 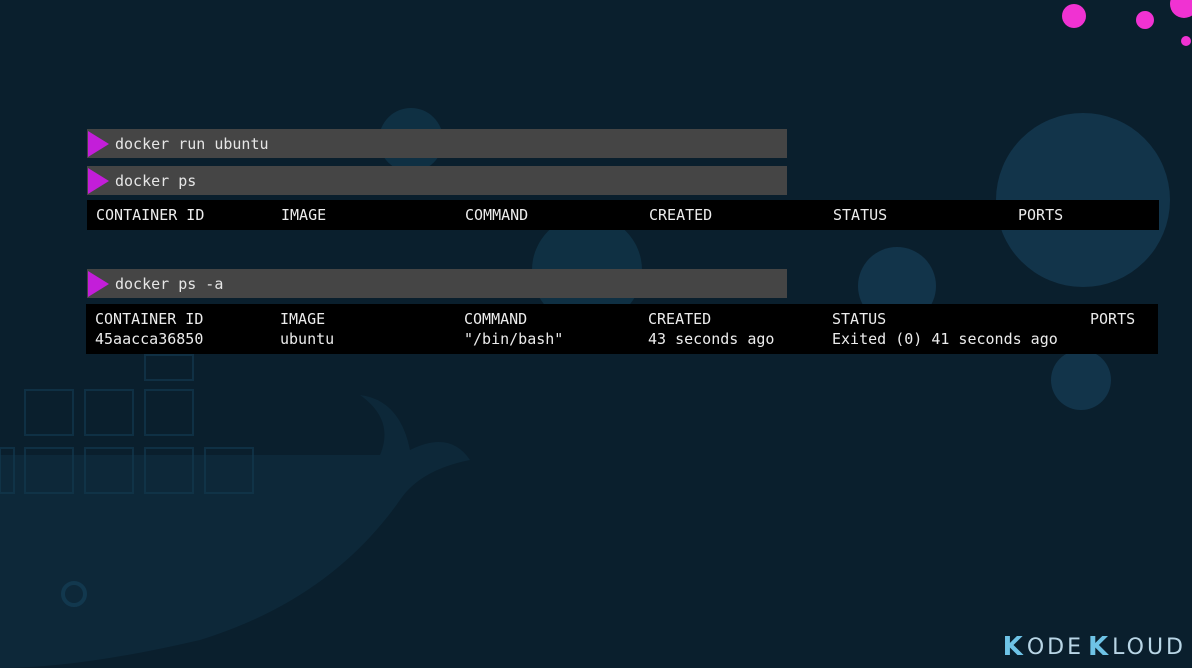 I want to click on logo-text-2: LOUD, so click(x=1149, y=647).